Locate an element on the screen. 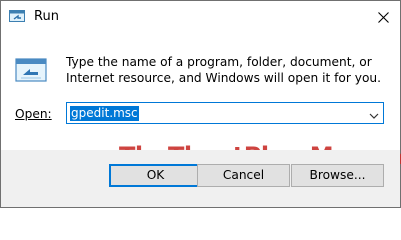  window-title: Run is located at coordinates (46, 16).